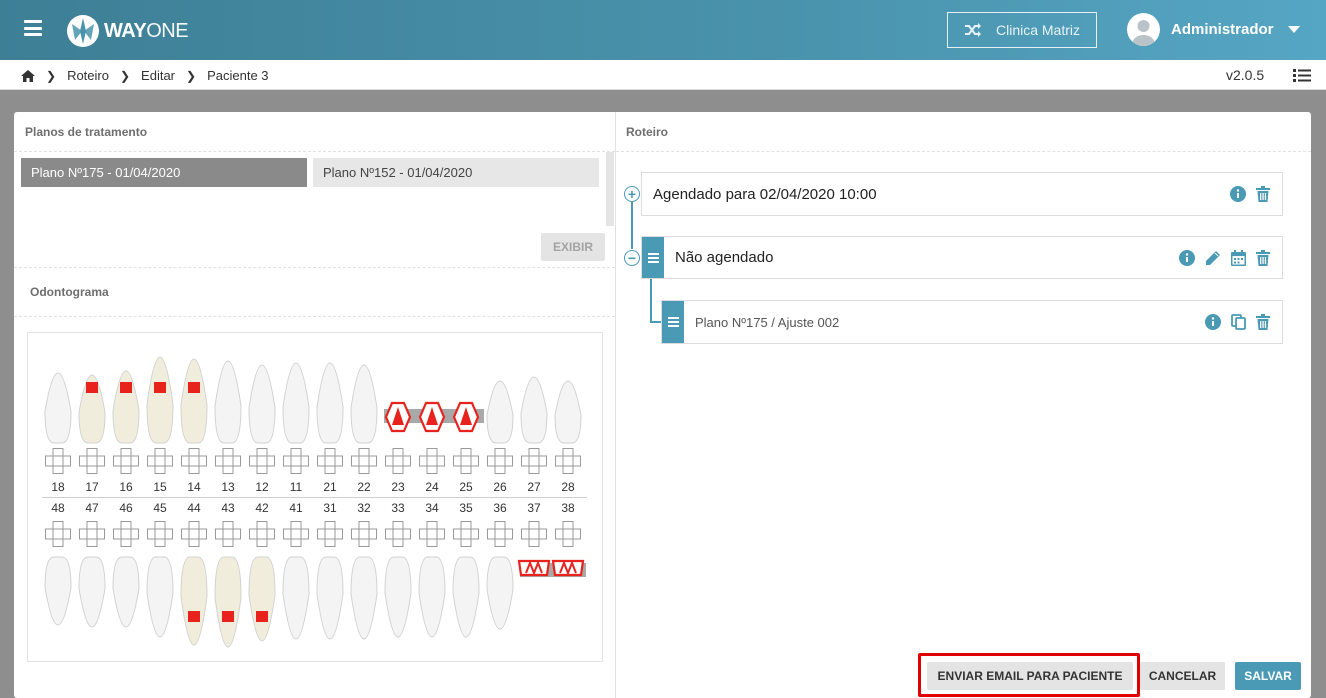  What do you see at coordinates (1182, 676) in the screenshot?
I see `cancel-button: CANCELAR` at bounding box center [1182, 676].